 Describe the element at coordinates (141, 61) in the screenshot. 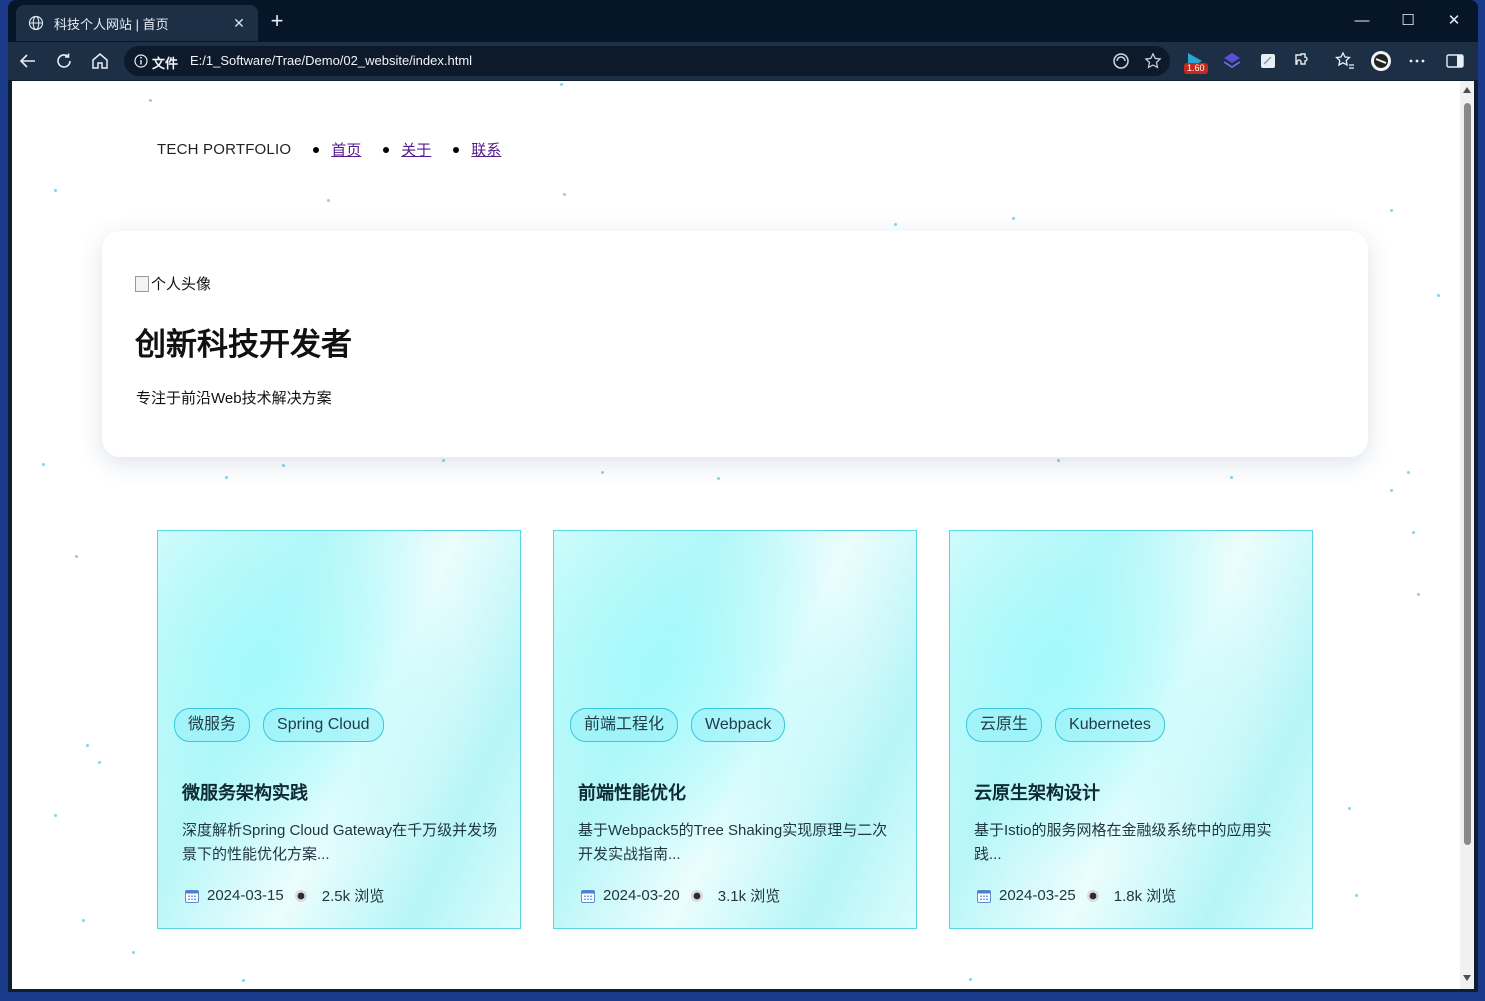

I see `info-icon` at that location.